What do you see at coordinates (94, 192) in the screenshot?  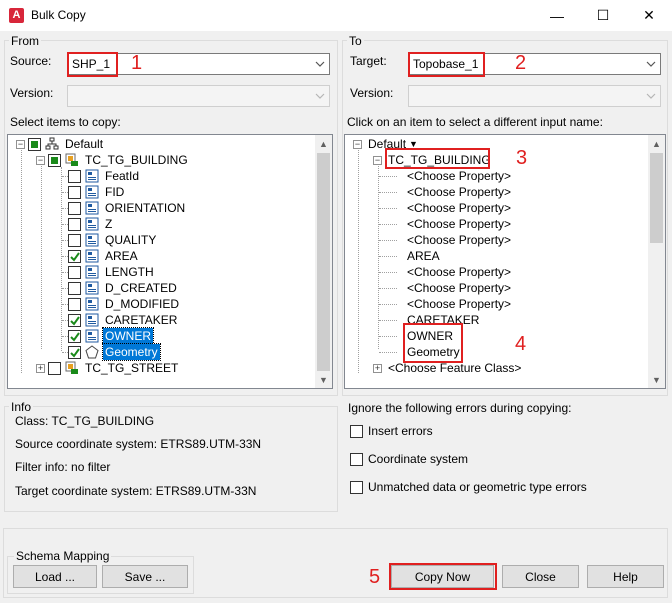 I see `tree-row-attribute: FID` at bounding box center [94, 192].